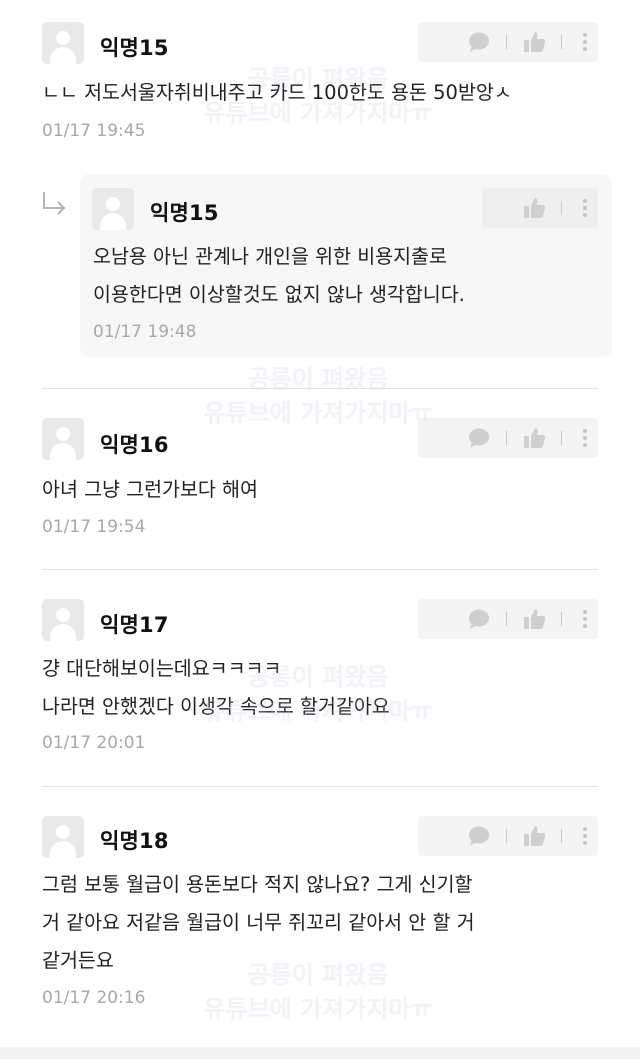 The width and height of the screenshot is (640, 1059). I want to click on comment-time: 01/17 19:45, so click(94, 131).